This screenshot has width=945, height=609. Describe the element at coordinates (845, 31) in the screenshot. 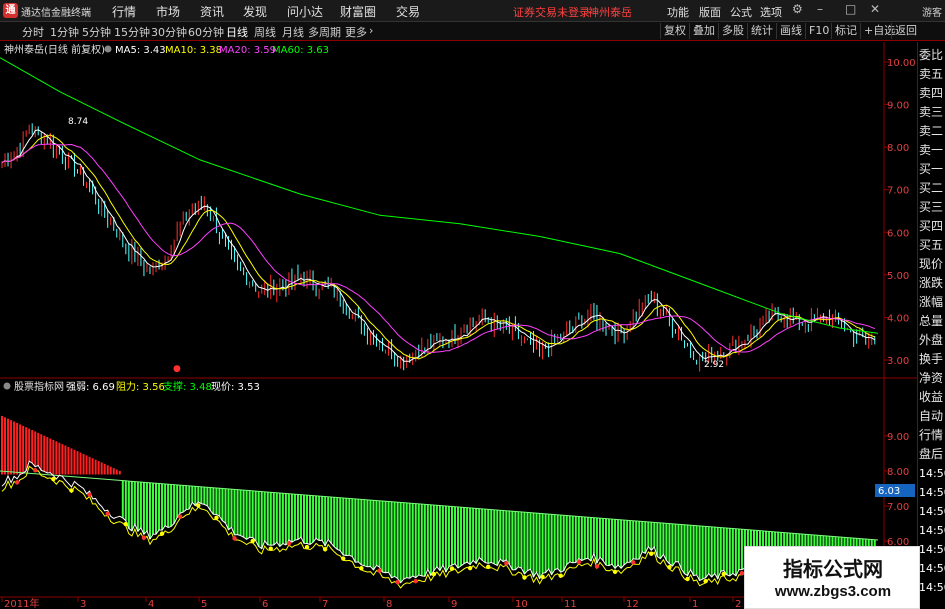

I see `btn-mark: 标记` at that location.